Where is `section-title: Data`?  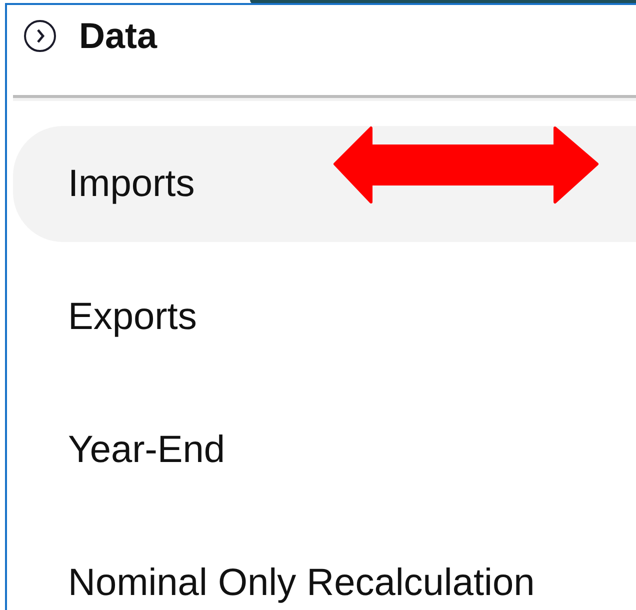
section-title: Data is located at coordinates (118, 36).